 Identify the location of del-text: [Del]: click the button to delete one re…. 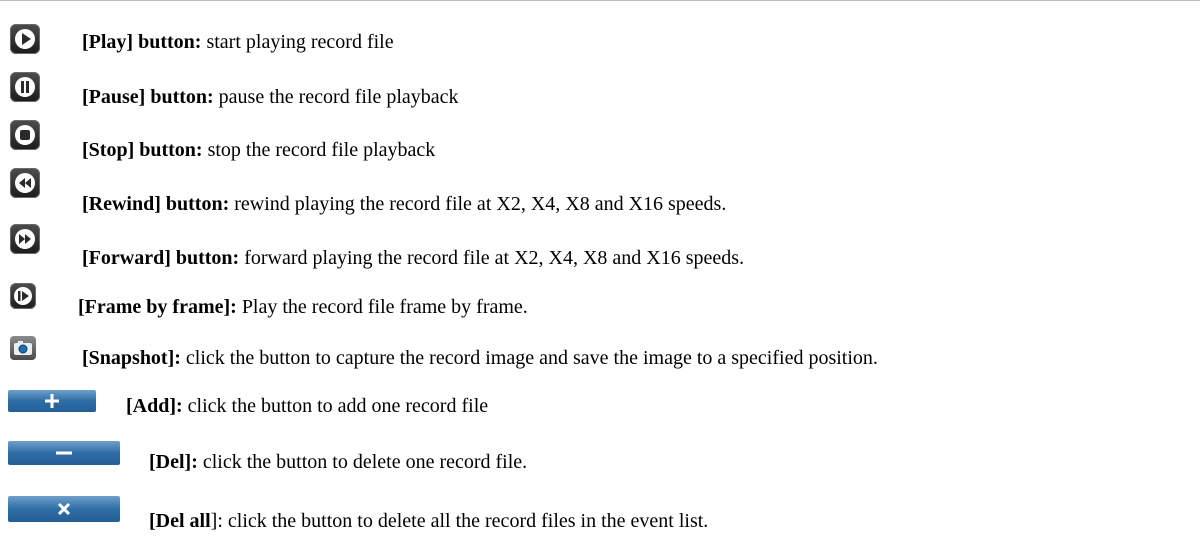
(338, 462).